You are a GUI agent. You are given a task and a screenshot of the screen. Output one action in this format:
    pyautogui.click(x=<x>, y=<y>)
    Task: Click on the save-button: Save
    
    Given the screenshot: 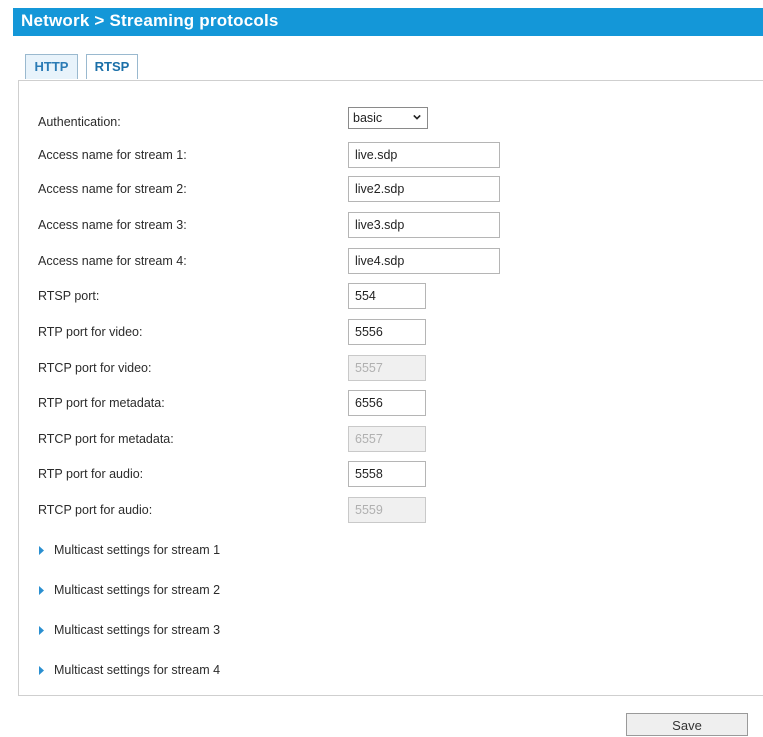 What is the action you would take?
    pyautogui.click(x=687, y=724)
    